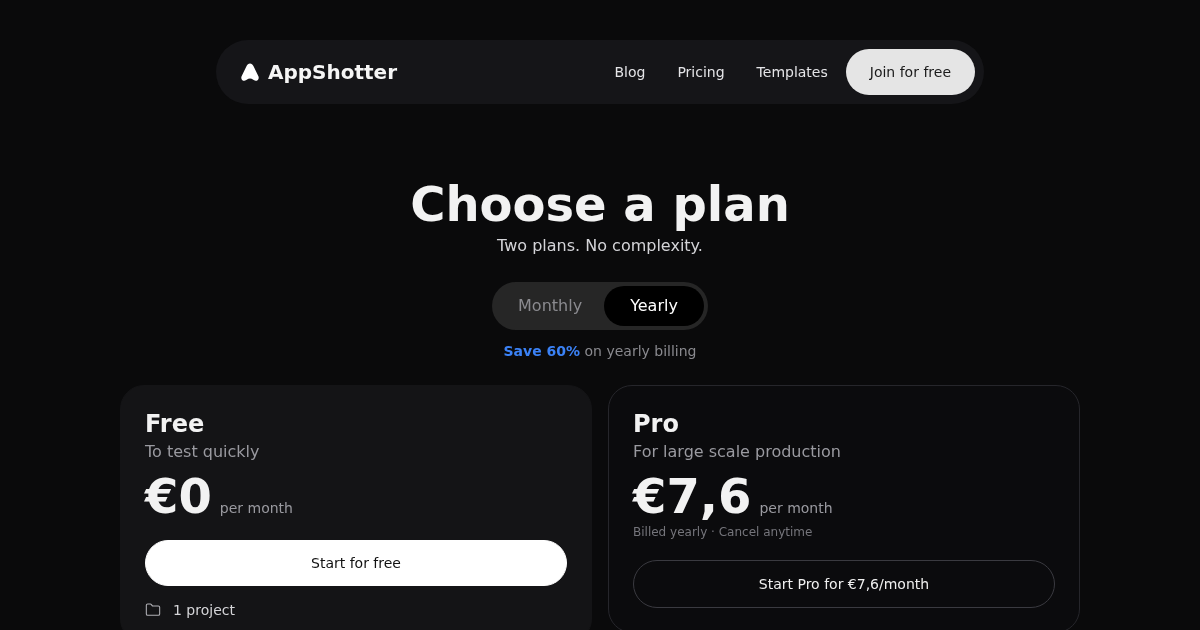  Describe the element at coordinates (600, 351) in the screenshot. I see `savings-note: Save 60% on yearly billing` at that location.